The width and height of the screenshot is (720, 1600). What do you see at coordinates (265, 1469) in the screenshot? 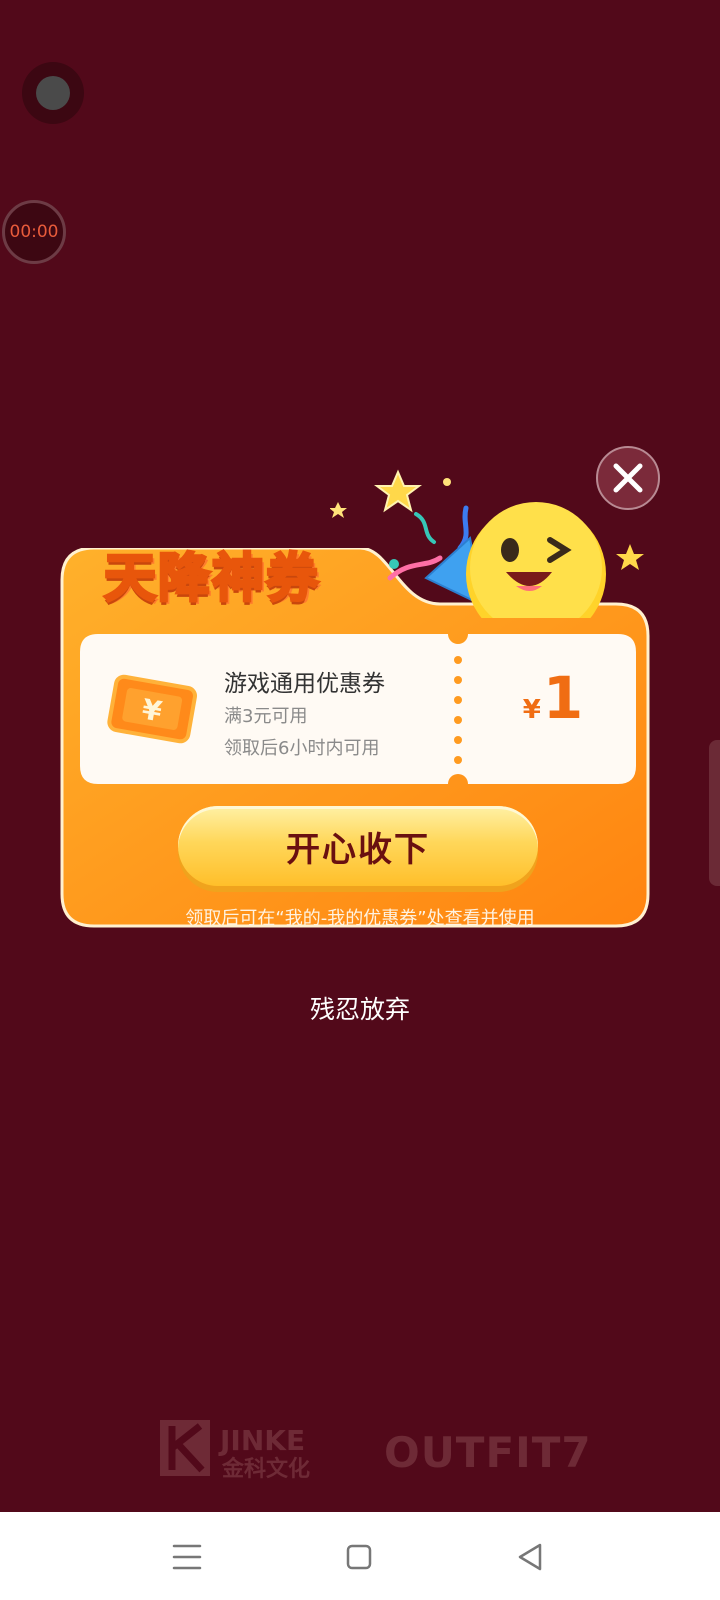
I see `jinke-cn-text: 金科文化` at bounding box center [265, 1469].